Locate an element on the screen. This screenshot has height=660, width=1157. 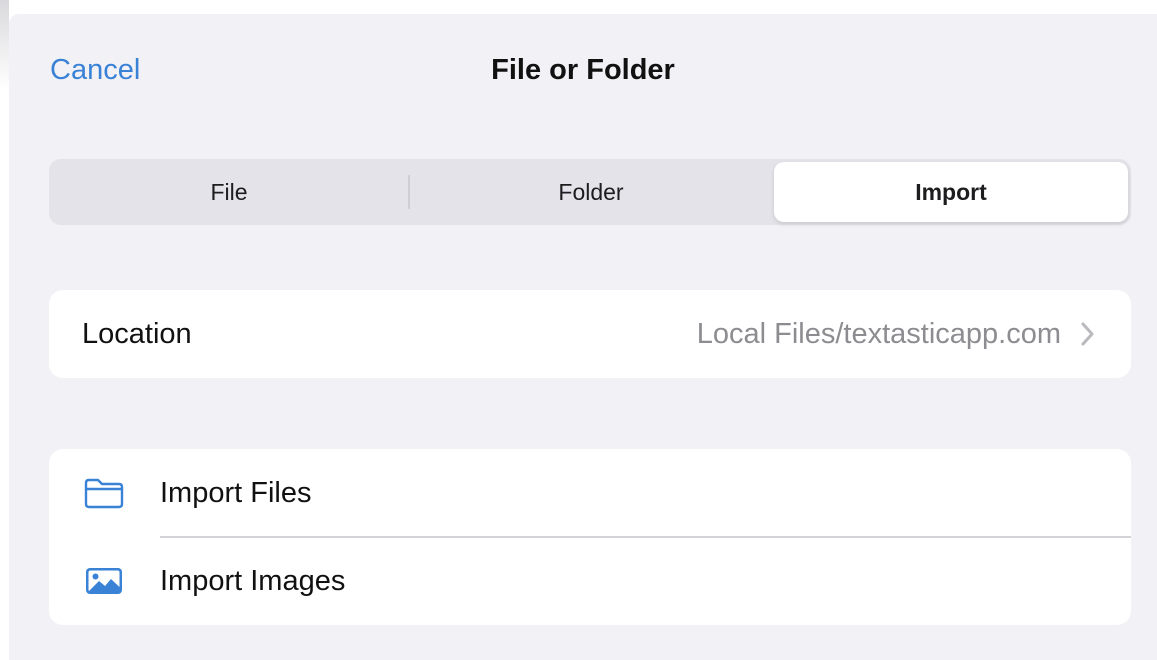
segmented-control: File Folder Import is located at coordinates (590, 192).